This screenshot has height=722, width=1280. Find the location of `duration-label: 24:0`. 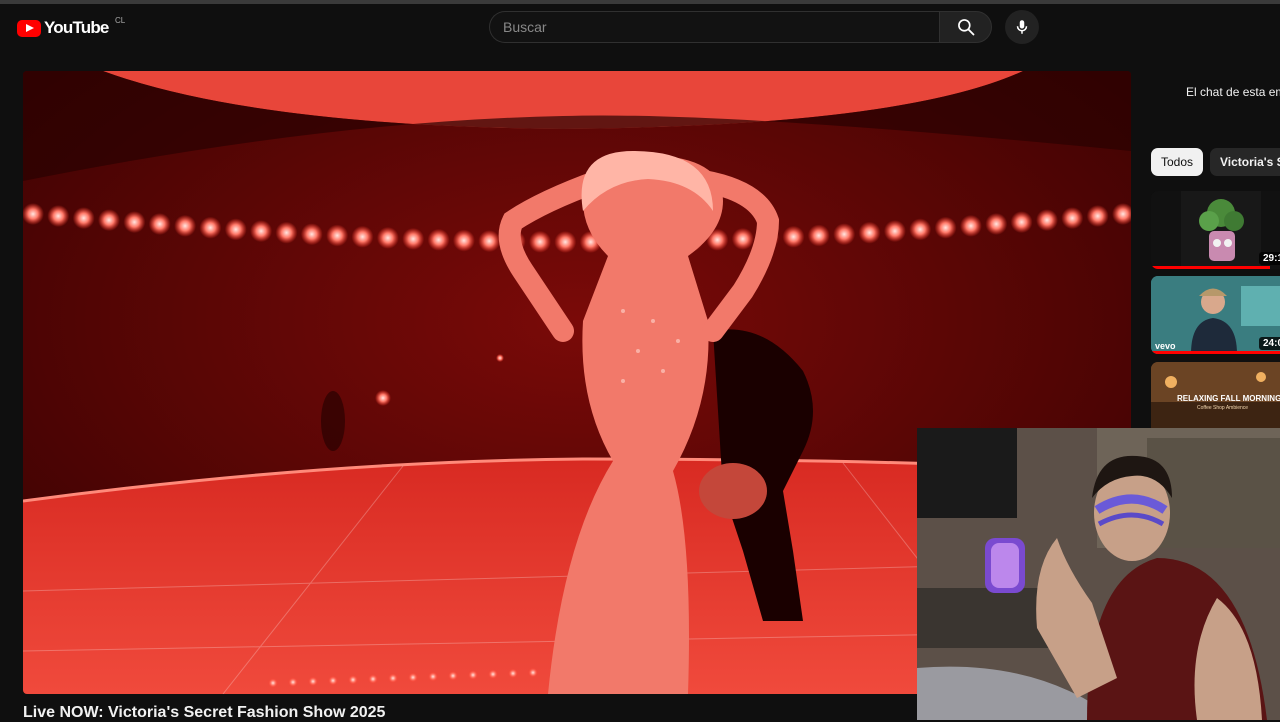

duration-label: 24:0 is located at coordinates (1269, 343).